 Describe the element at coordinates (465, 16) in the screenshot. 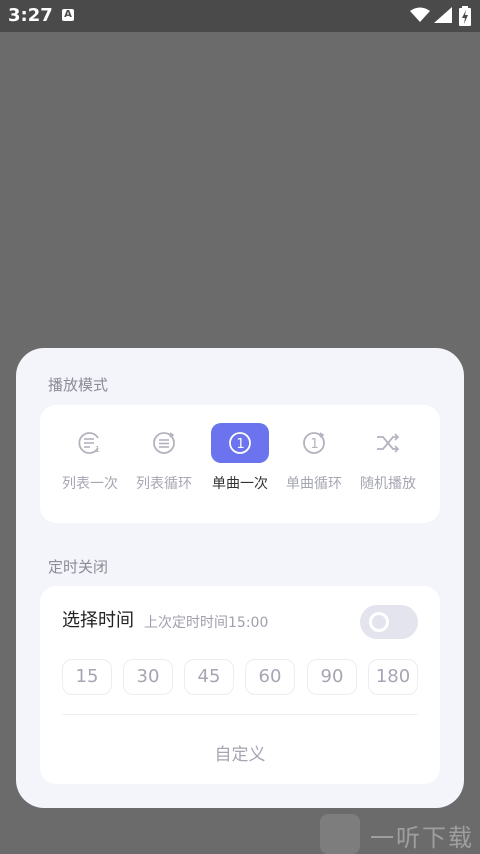

I see `battery-charging-icon` at that location.